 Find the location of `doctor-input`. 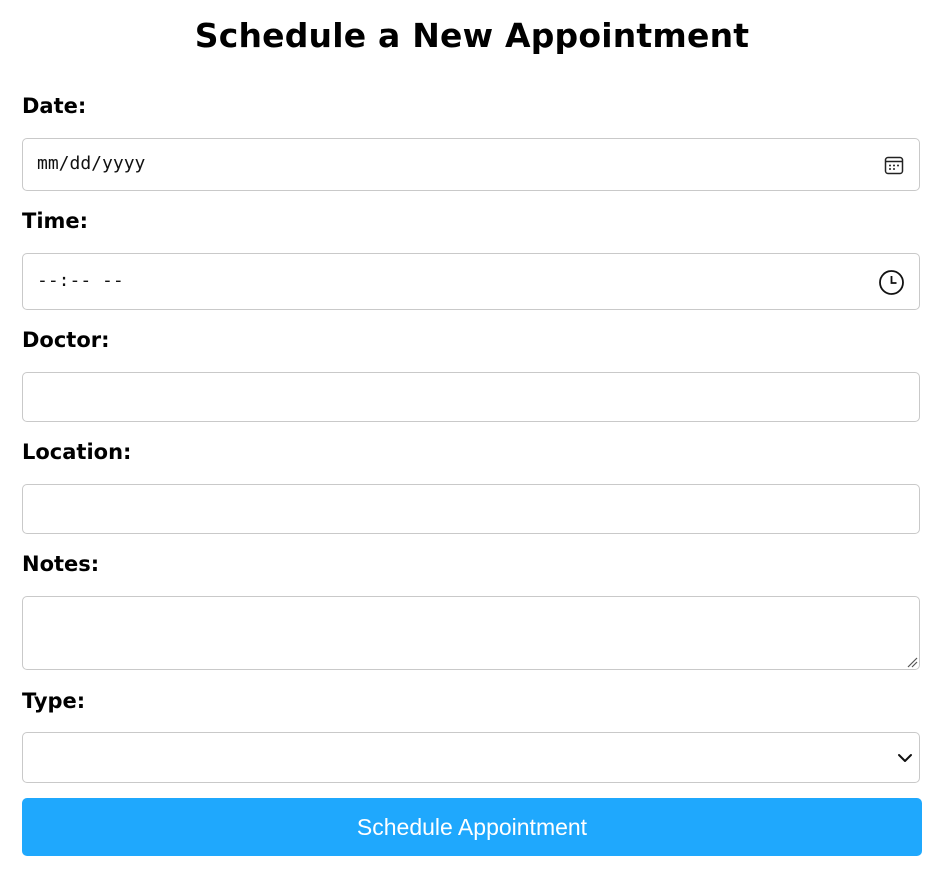

doctor-input is located at coordinates (471, 397).